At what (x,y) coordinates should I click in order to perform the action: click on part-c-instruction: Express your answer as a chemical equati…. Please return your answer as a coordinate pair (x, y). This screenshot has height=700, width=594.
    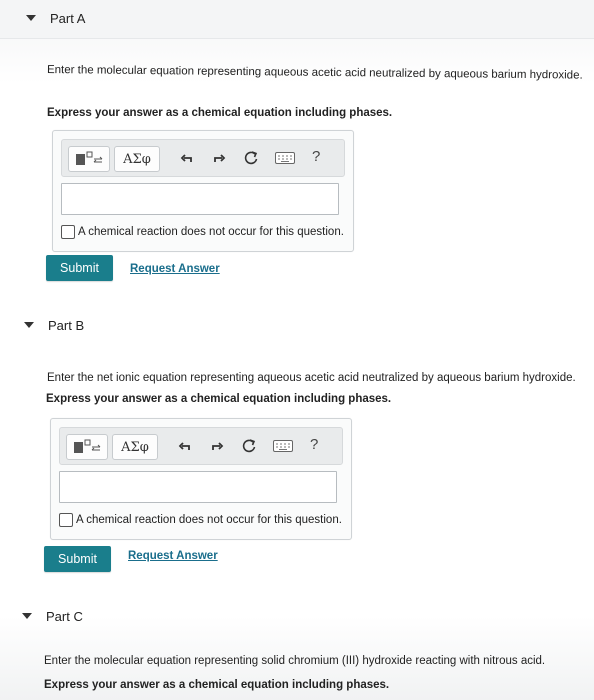
    Looking at the image, I should click on (217, 685).